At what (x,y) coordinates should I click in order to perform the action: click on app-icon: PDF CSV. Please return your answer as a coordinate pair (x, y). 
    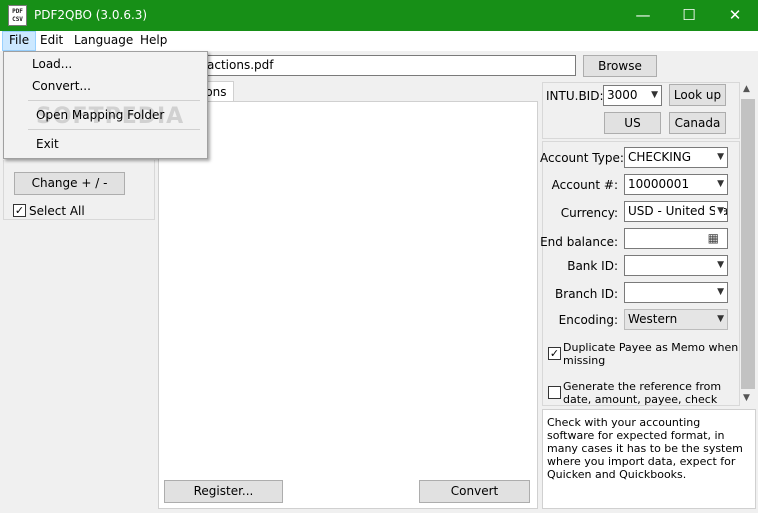
    Looking at the image, I should click on (17, 15).